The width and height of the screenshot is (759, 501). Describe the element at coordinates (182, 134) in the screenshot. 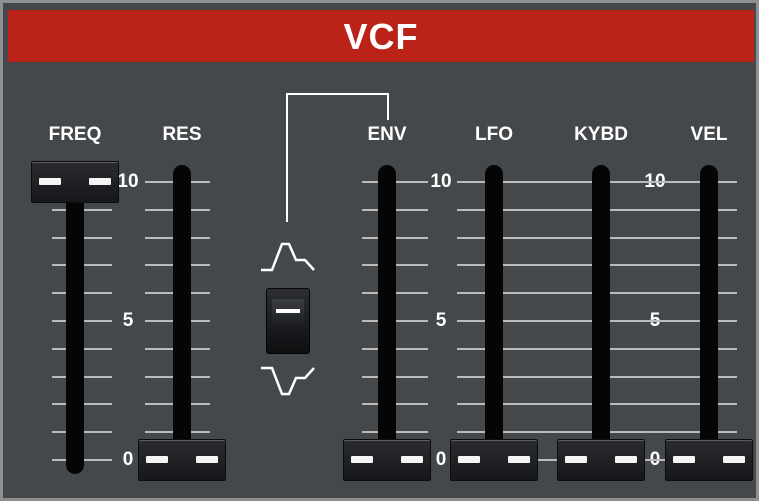

I see `res-label: RES` at that location.